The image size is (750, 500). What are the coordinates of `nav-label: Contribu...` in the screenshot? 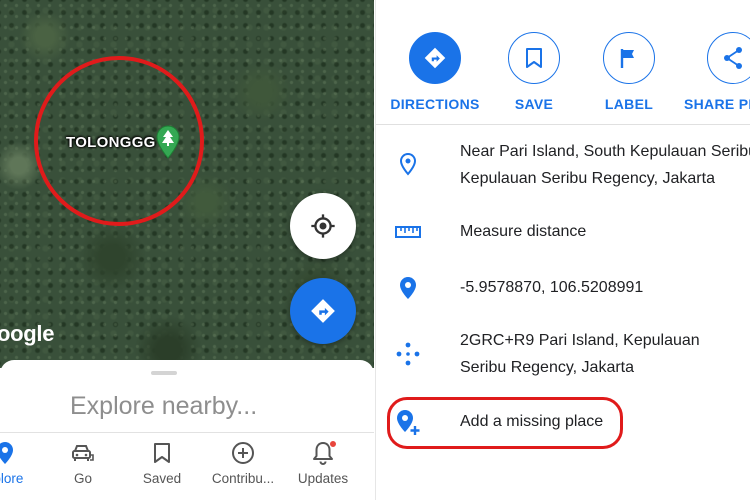 It's located at (243, 478).